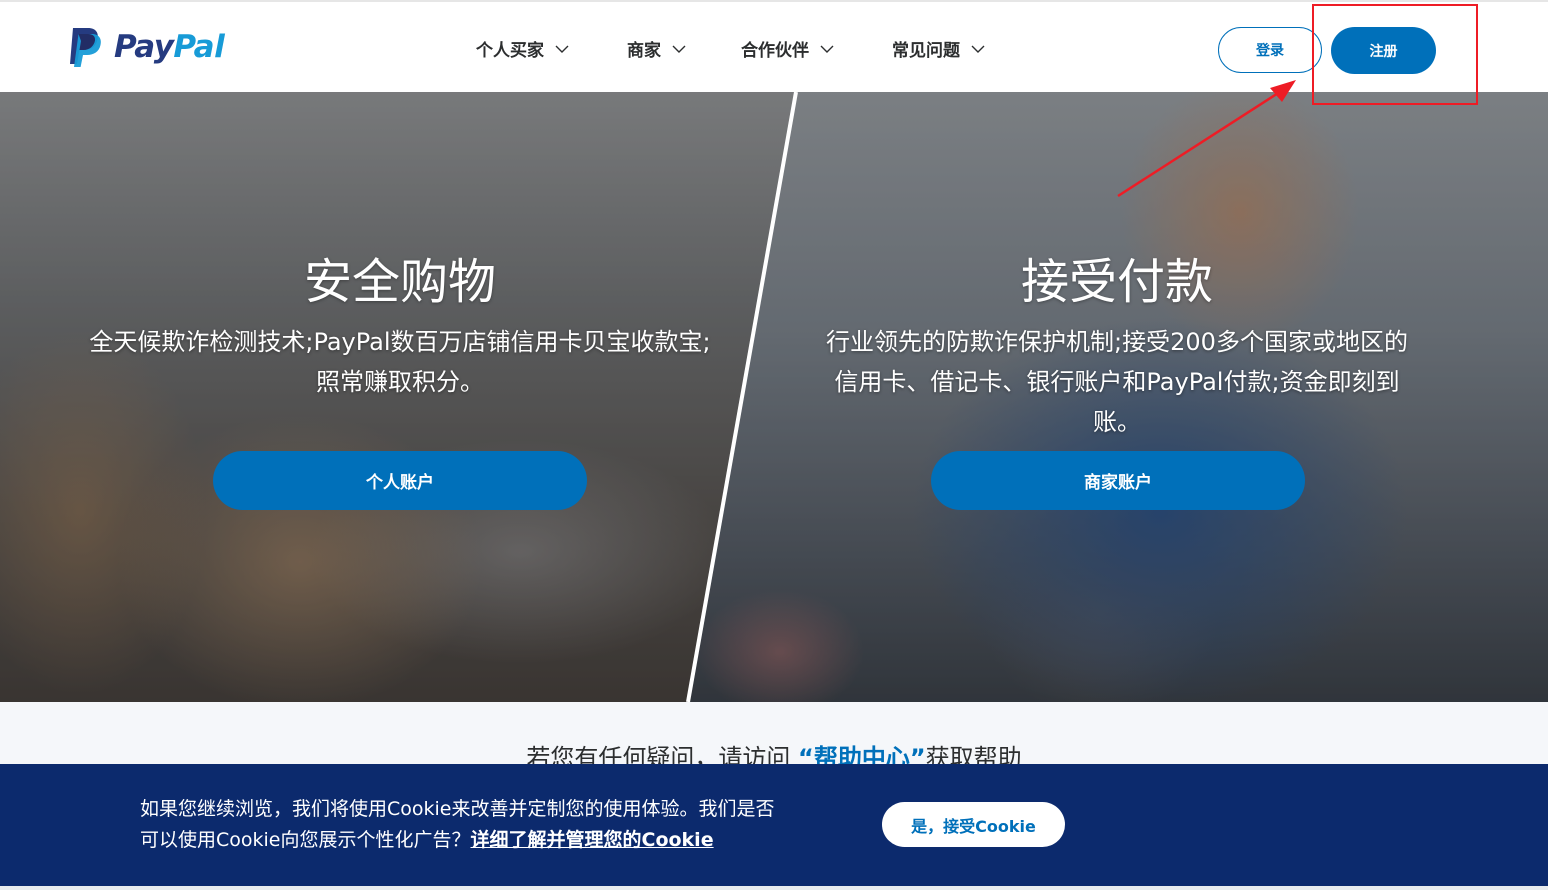 Image resolution: width=1548 pixels, height=890 pixels. Describe the element at coordinates (305, 840) in the screenshot. I see `cookie-message-text: 可以使用Cookie向您展示个性化广告？` at that location.